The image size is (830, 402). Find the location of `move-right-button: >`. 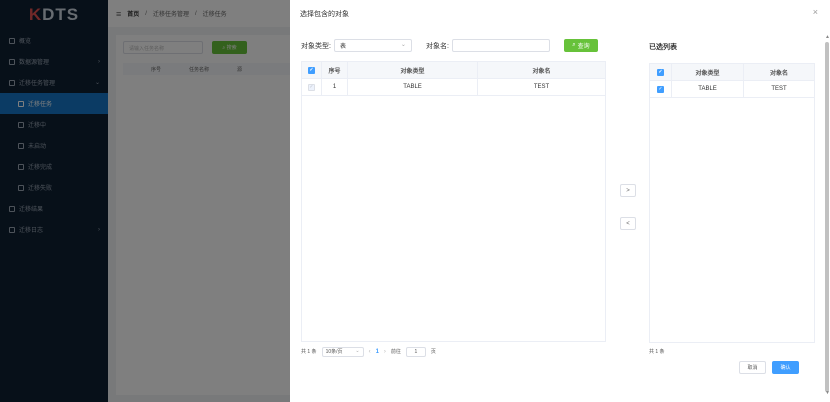

move-right-button: > is located at coordinates (628, 190).